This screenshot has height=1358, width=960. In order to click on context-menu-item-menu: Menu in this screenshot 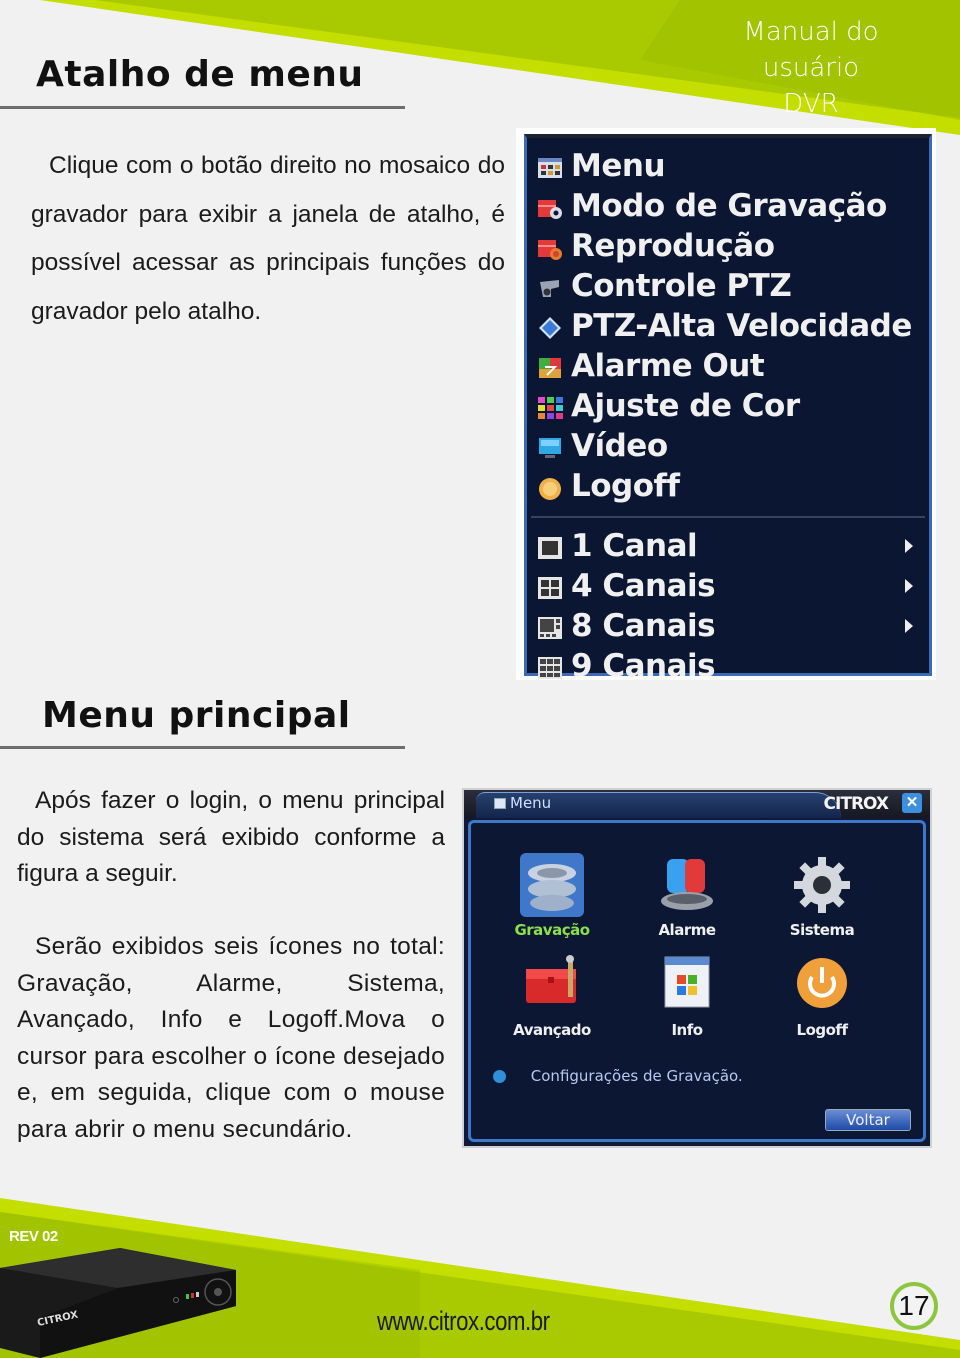, I will do `click(728, 166)`.